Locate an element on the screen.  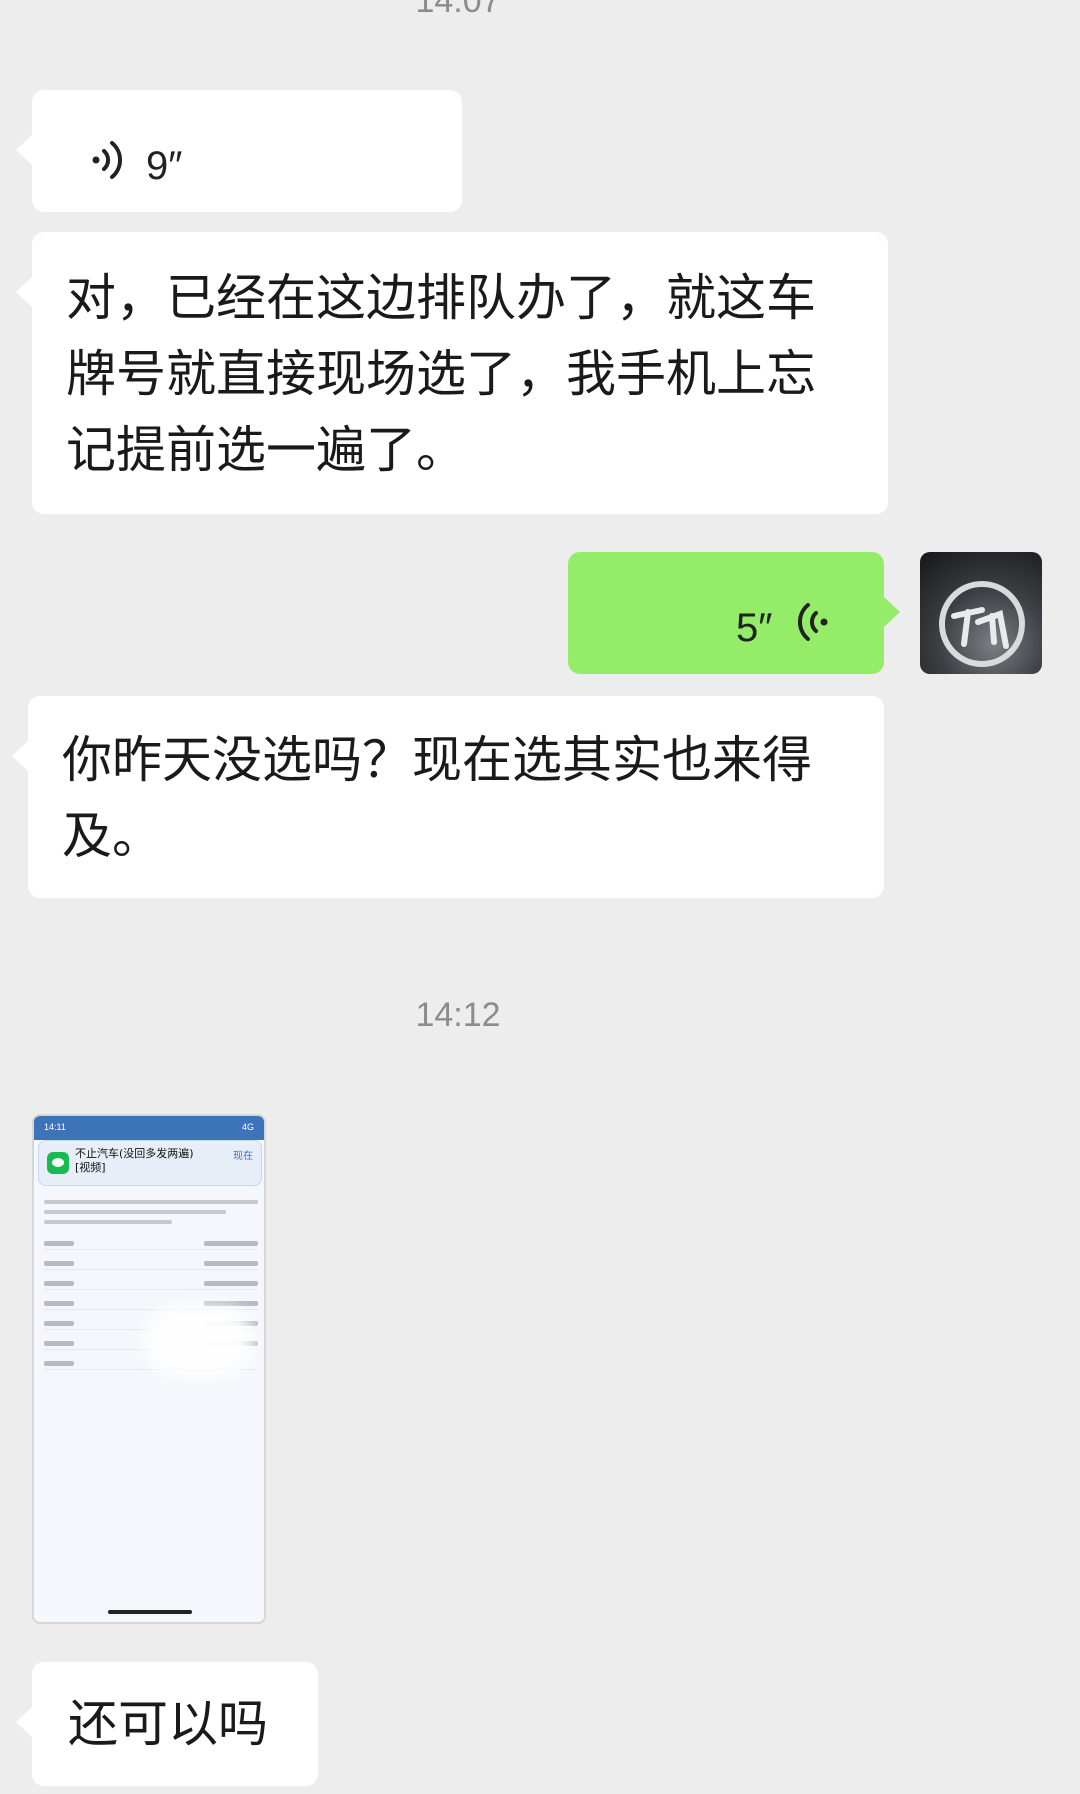
voice-message-outgoing: 5″ is located at coordinates (734, 613).